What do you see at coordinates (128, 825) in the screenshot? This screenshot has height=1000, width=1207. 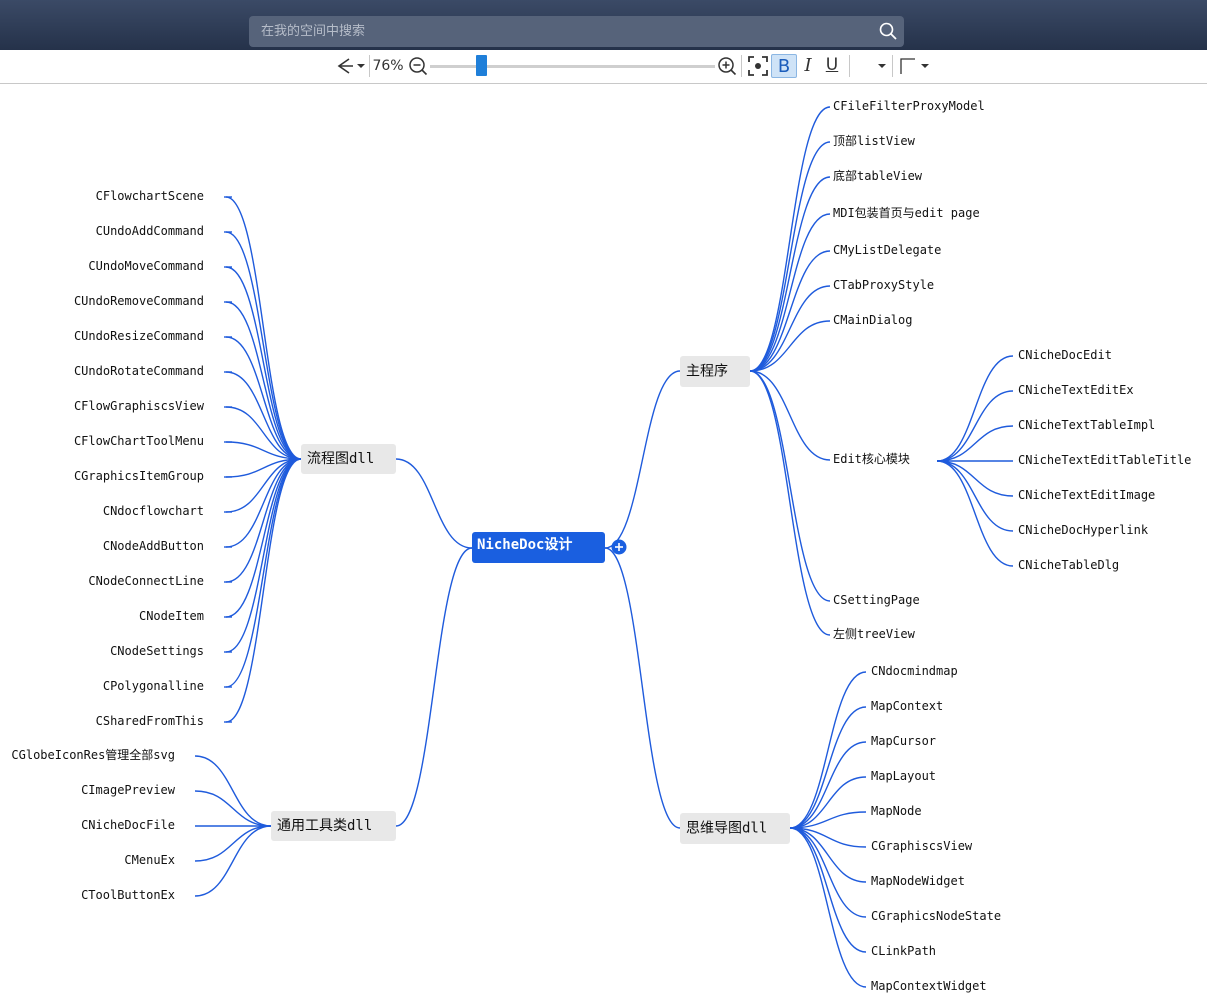 I see `tools-child: CNicheDocFile` at bounding box center [128, 825].